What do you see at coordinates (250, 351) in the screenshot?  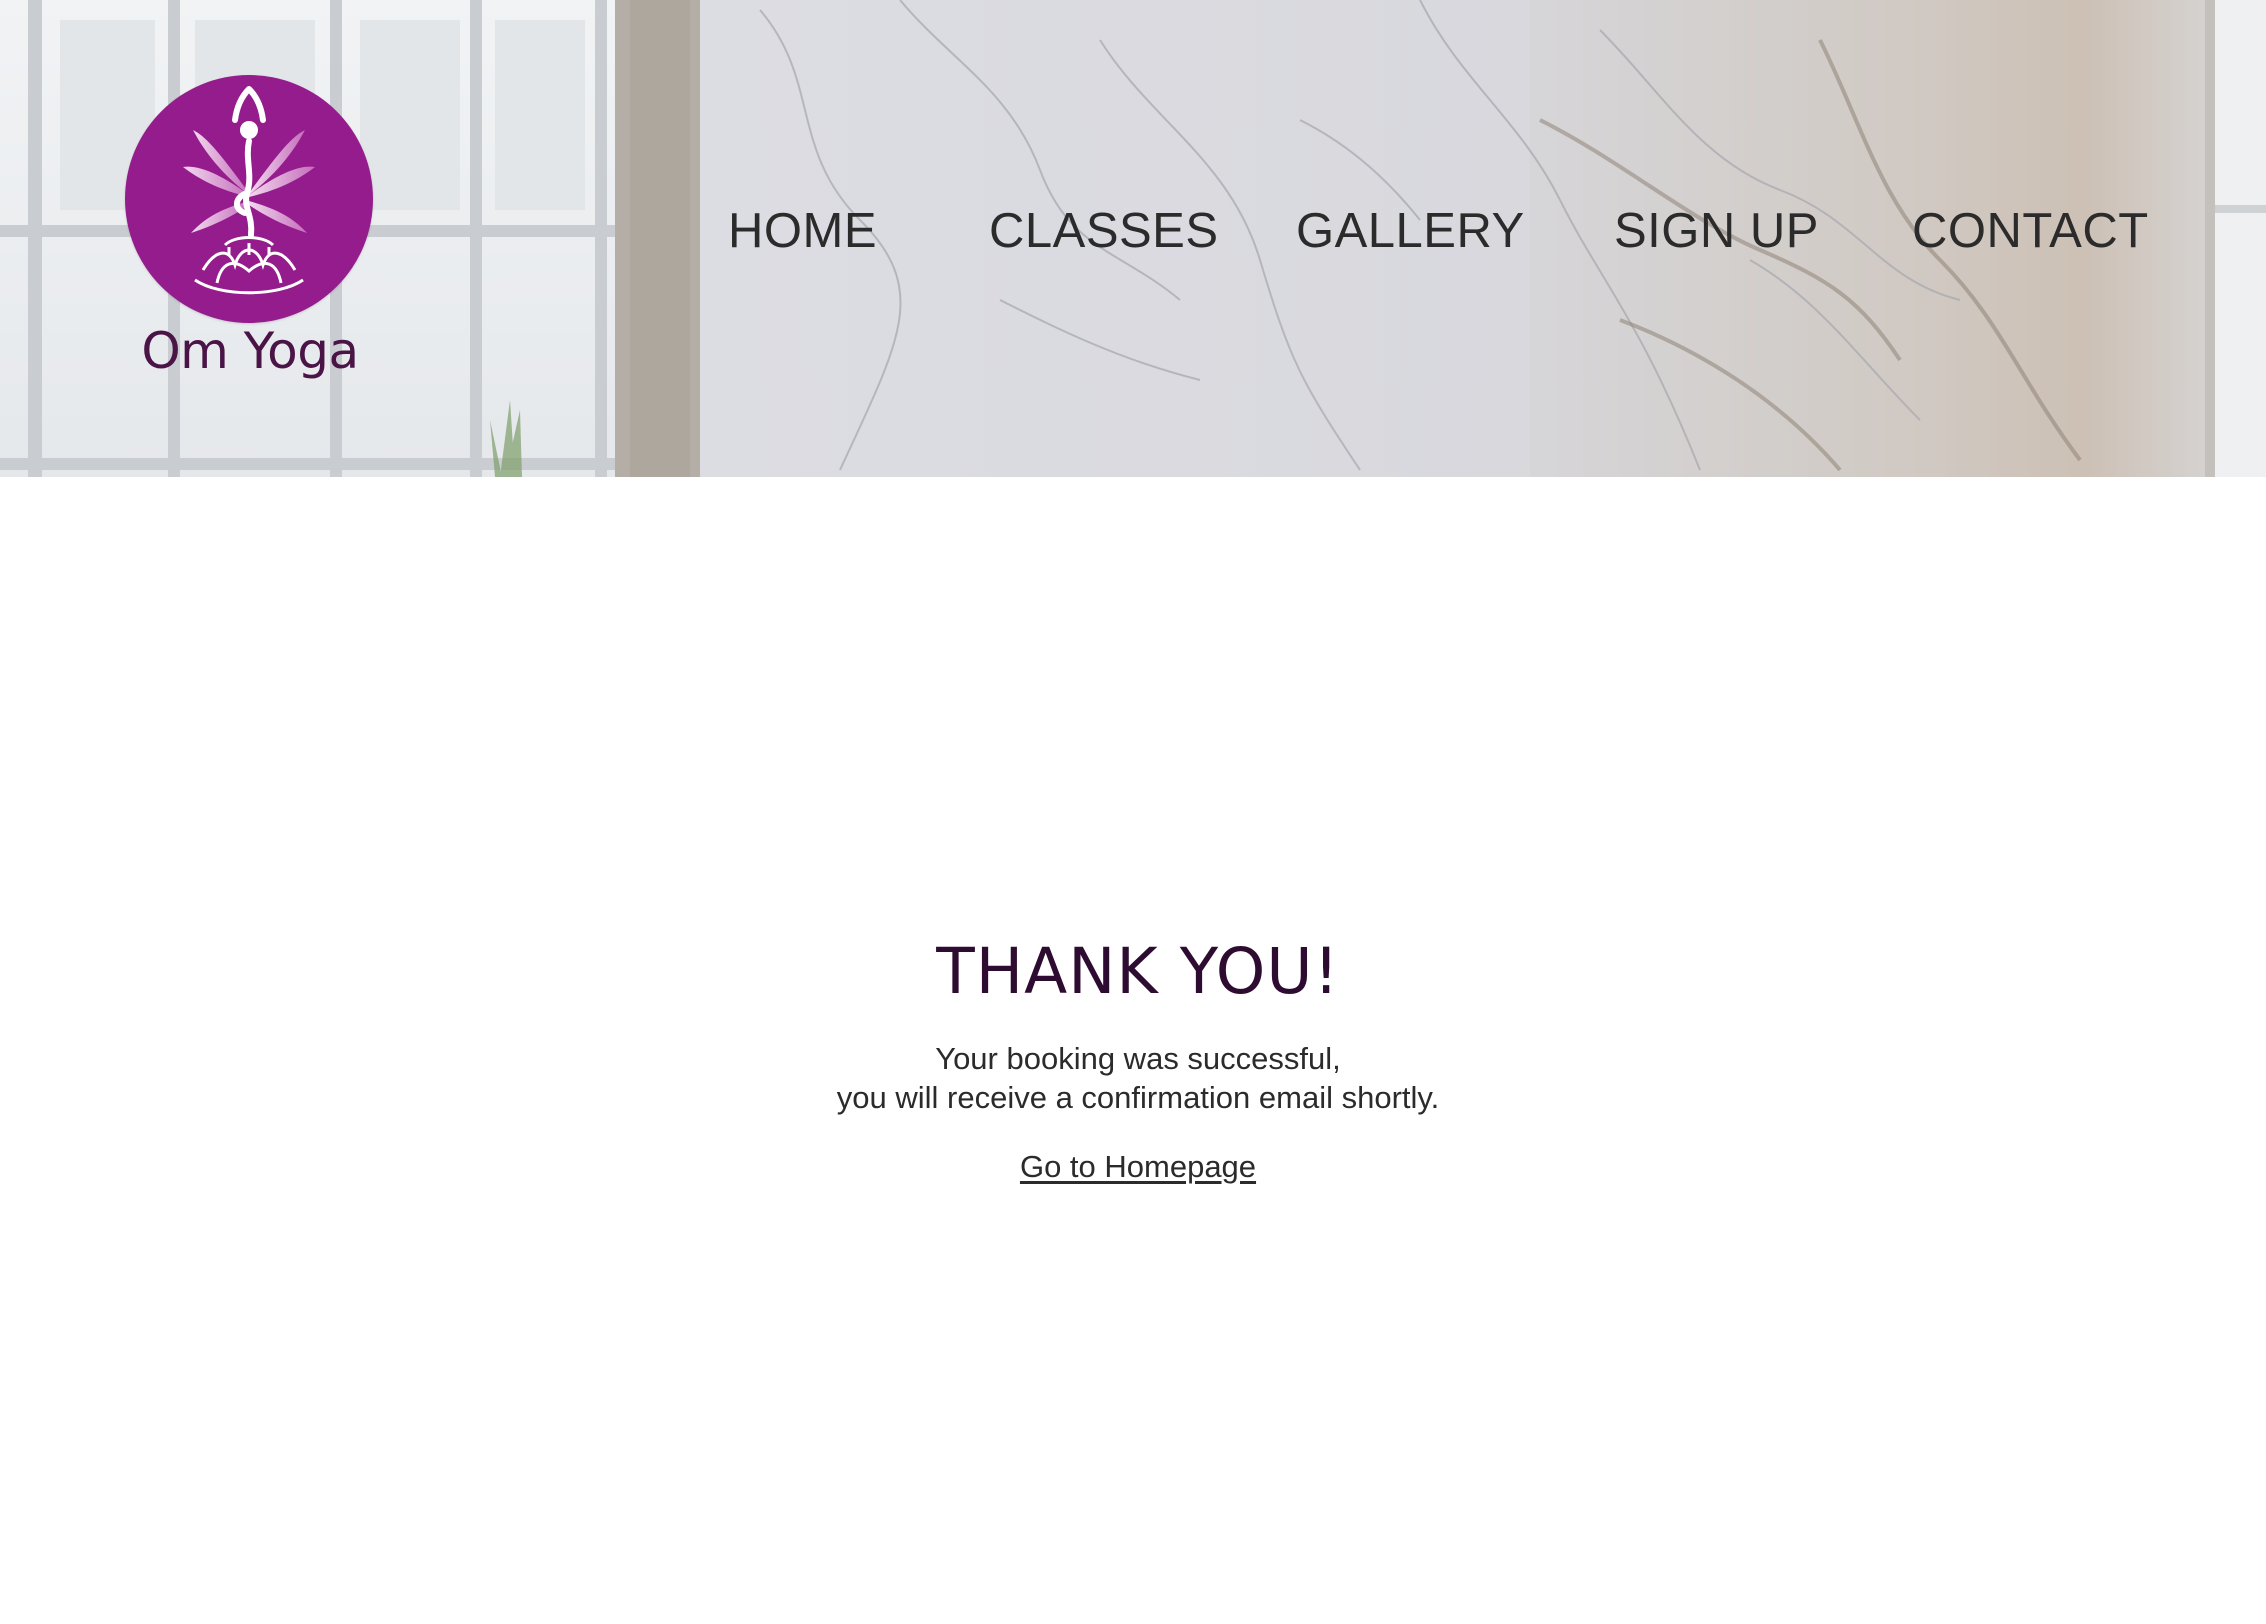 I see `brand-name: Om Yoga` at bounding box center [250, 351].